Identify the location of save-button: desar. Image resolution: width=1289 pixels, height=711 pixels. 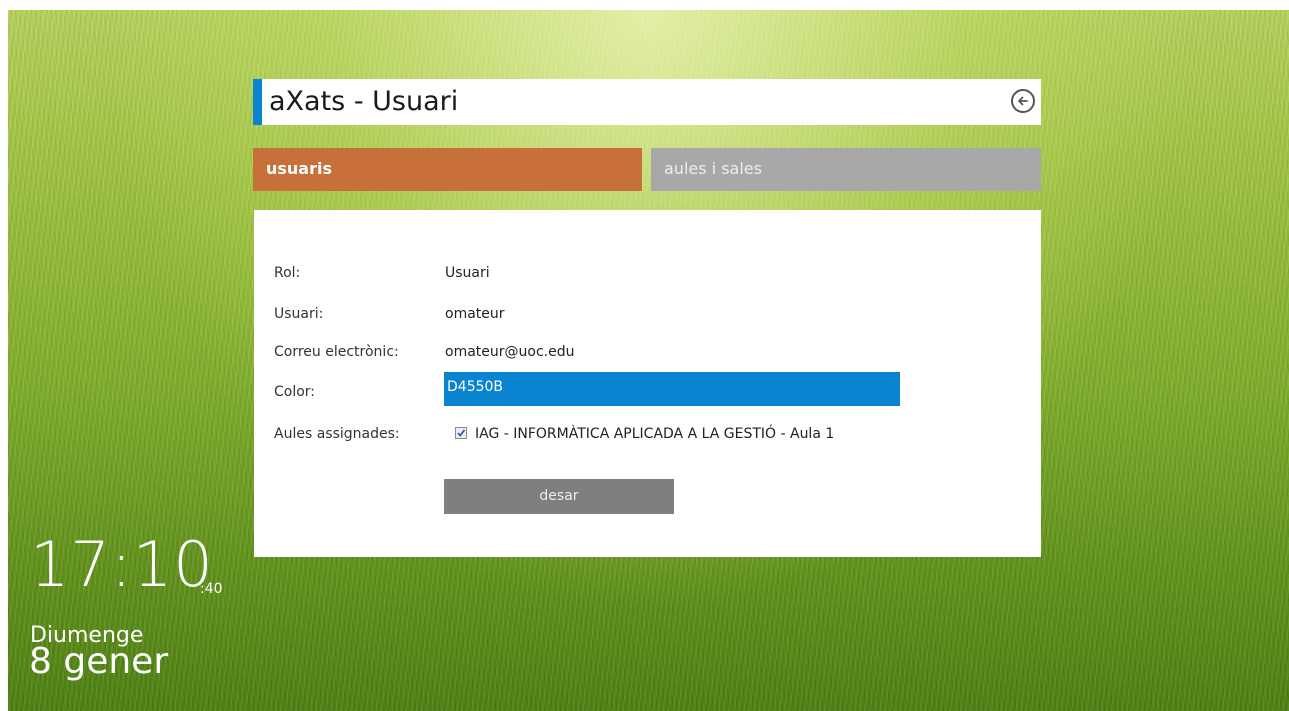
(559, 496).